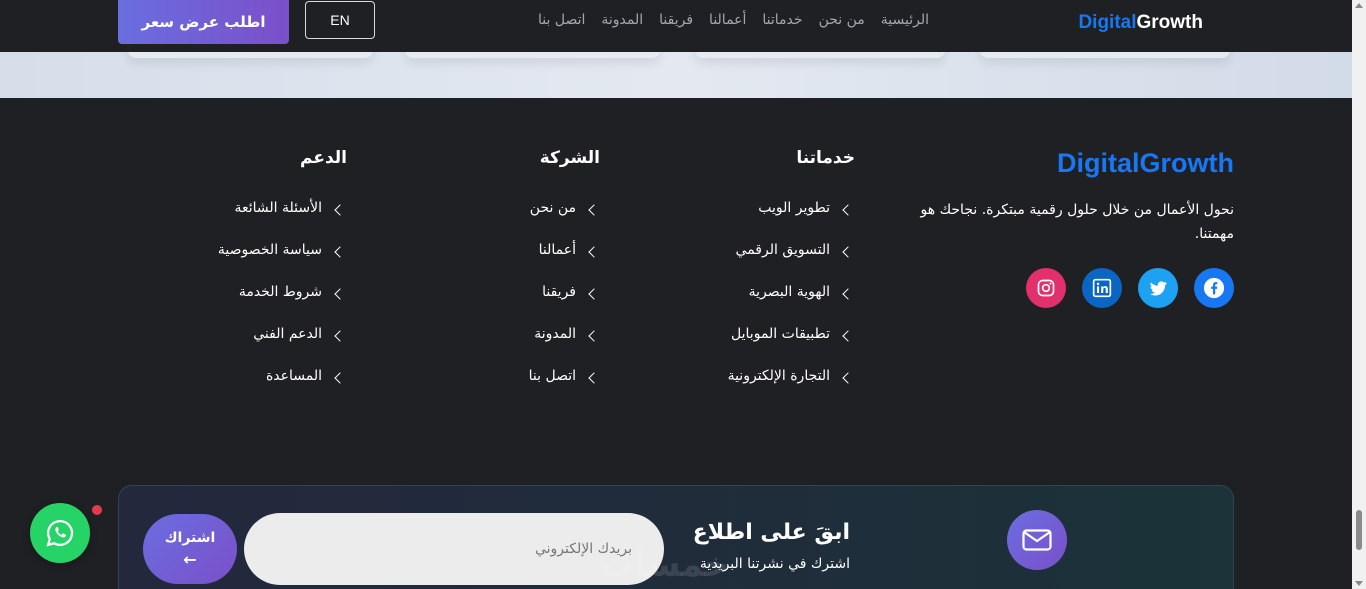  Describe the element at coordinates (340, 20) in the screenshot. I see `language-toggle-button: EN` at that location.